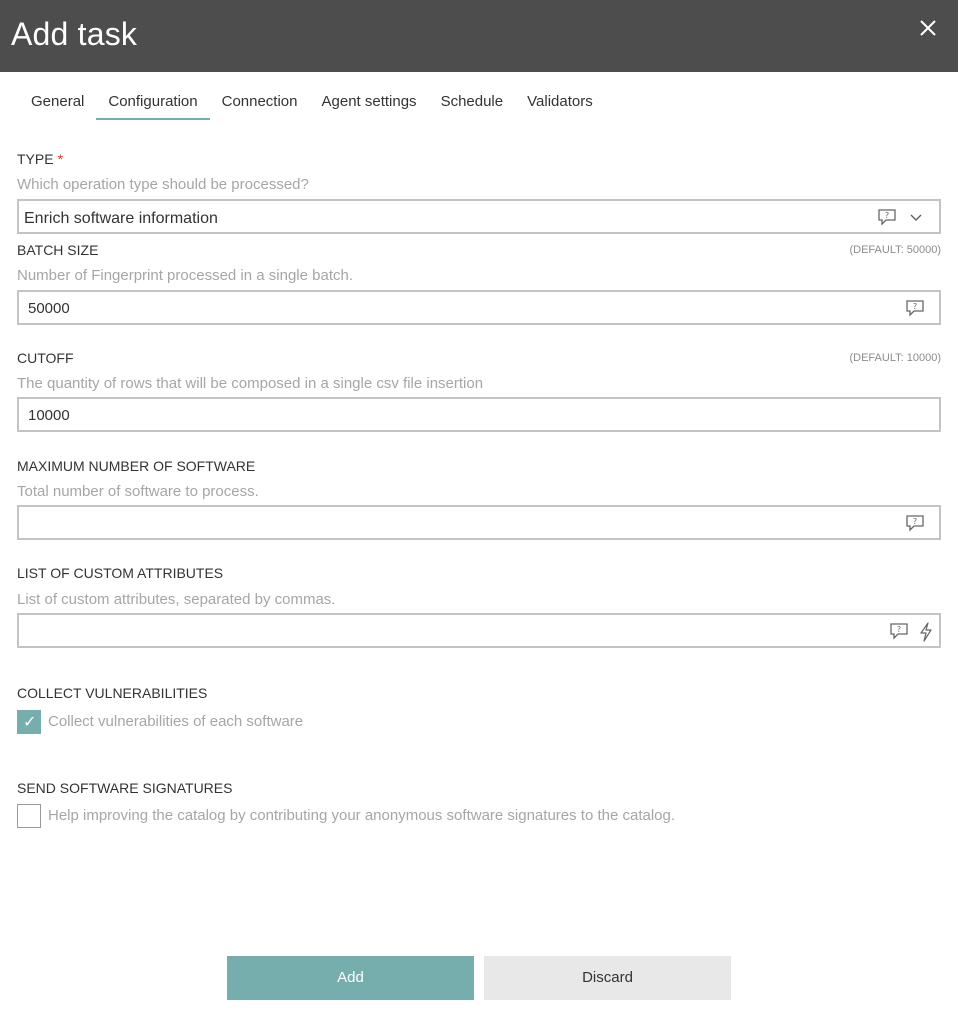 Image resolution: width=958 pixels, height=1016 pixels. I want to click on batch-size-value: 50000, so click(49, 308).